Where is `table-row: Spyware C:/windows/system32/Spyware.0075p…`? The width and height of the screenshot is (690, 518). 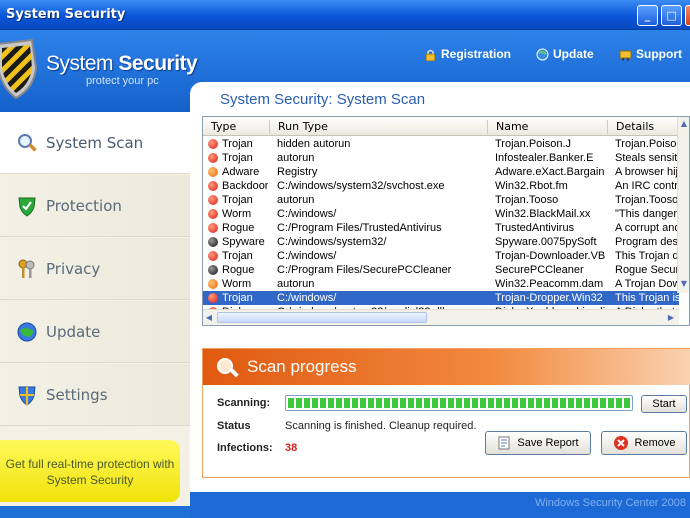 table-row: Spyware C:/windows/system32/Spyware.0075p… is located at coordinates (441, 242).